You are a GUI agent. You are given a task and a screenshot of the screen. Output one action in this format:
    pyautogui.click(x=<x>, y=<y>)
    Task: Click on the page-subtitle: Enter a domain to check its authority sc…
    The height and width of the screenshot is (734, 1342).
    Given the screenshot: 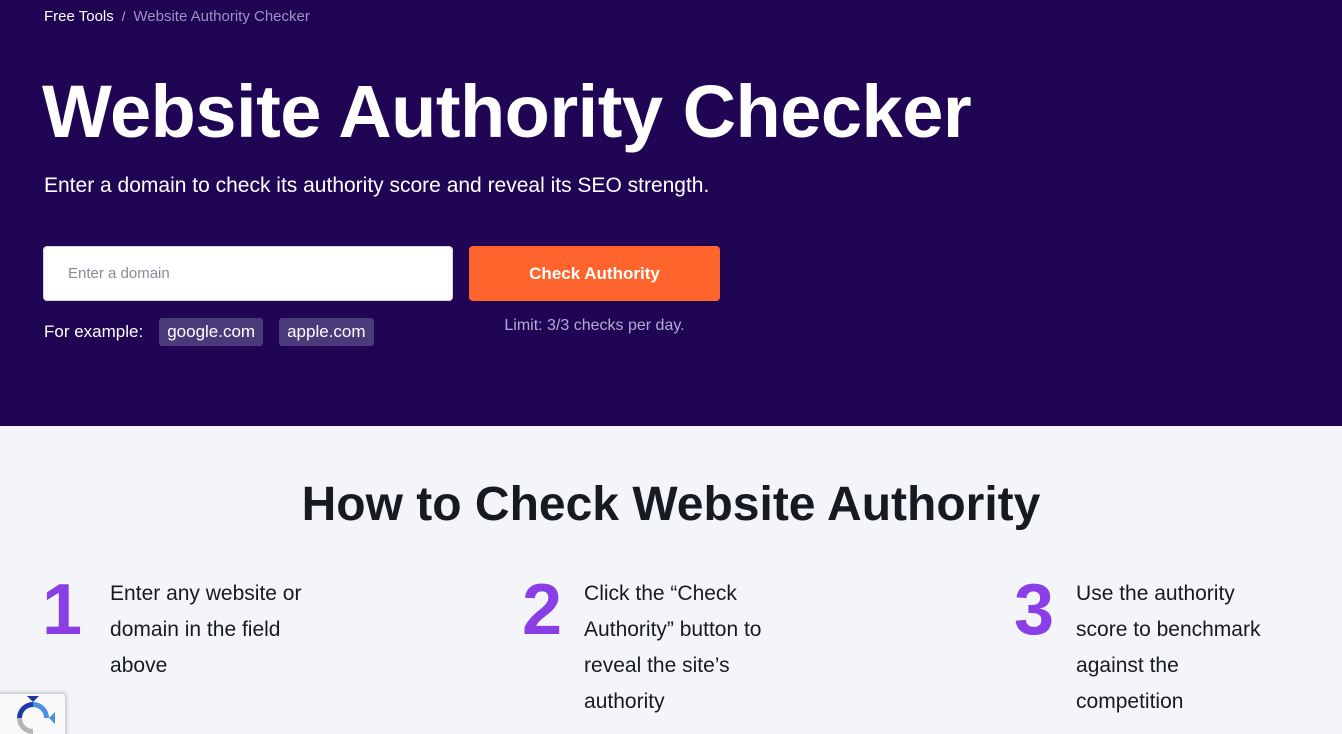 What is the action you would take?
    pyautogui.click(x=377, y=185)
    